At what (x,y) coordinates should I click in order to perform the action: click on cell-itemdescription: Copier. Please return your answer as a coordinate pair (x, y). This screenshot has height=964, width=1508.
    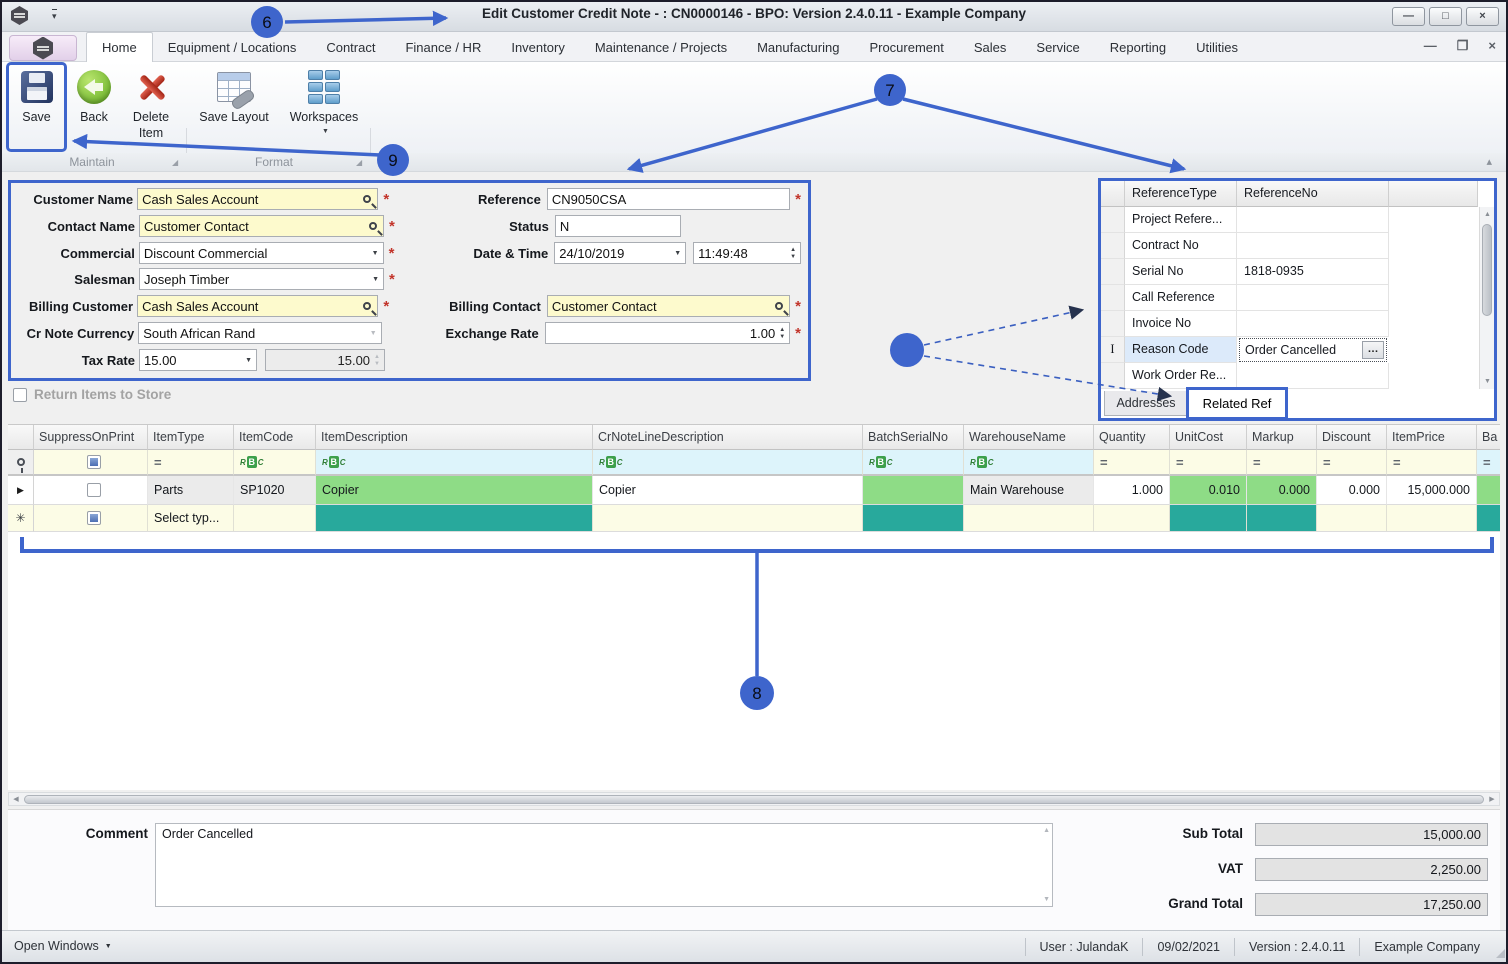
    Looking at the image, I should click on (454, 490).